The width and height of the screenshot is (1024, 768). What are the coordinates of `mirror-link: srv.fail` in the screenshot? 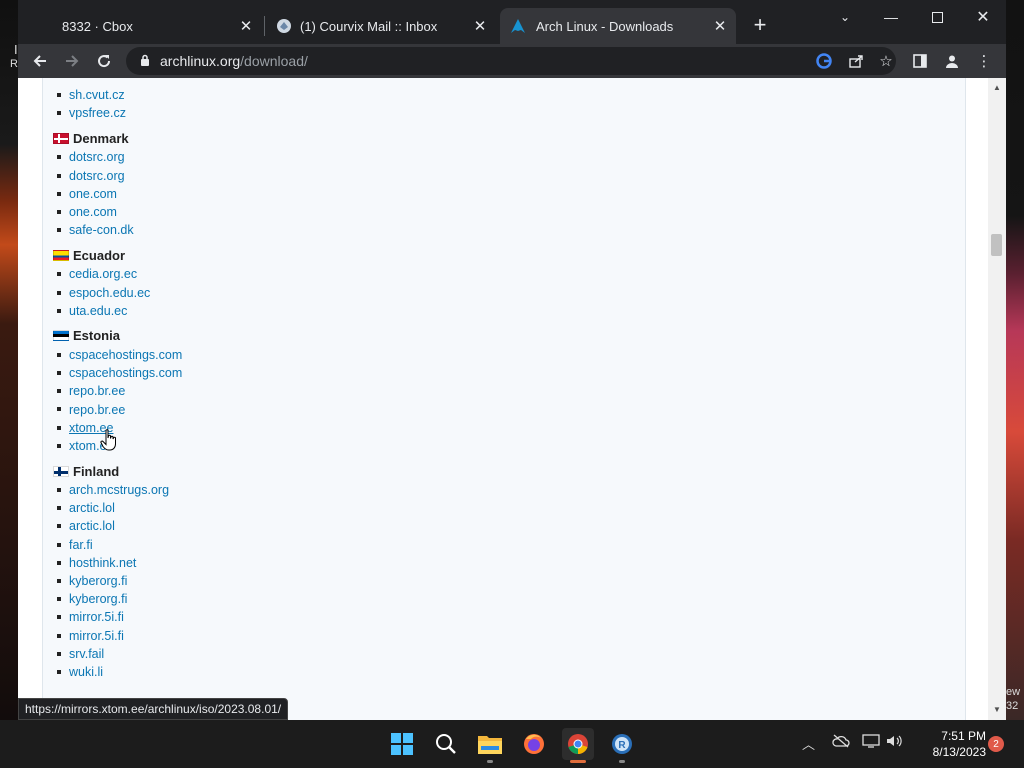 It's located at (86, 654).